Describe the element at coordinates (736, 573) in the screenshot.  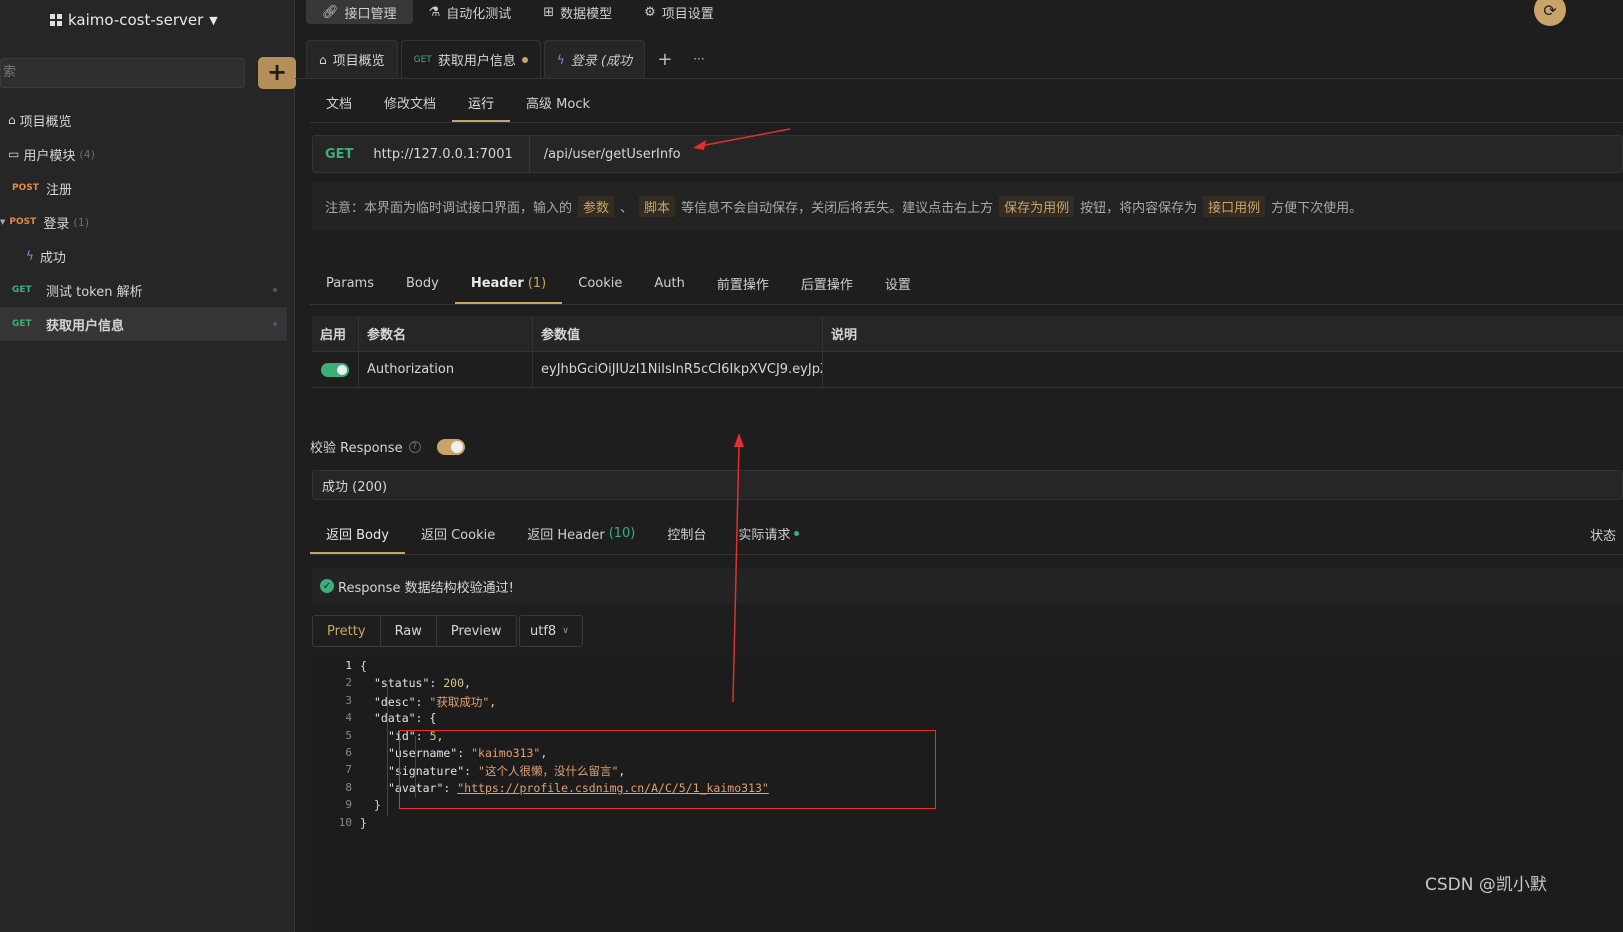
I see `annotation-arrow-token` at that location.